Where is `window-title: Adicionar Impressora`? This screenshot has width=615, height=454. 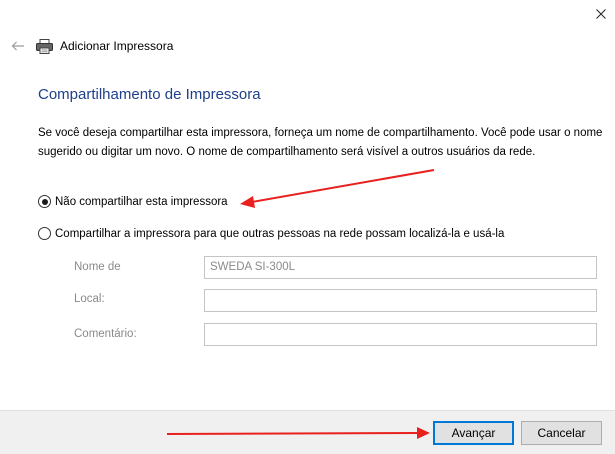
window-title: Adicionar Impressora is located at coordinates (117, 46).